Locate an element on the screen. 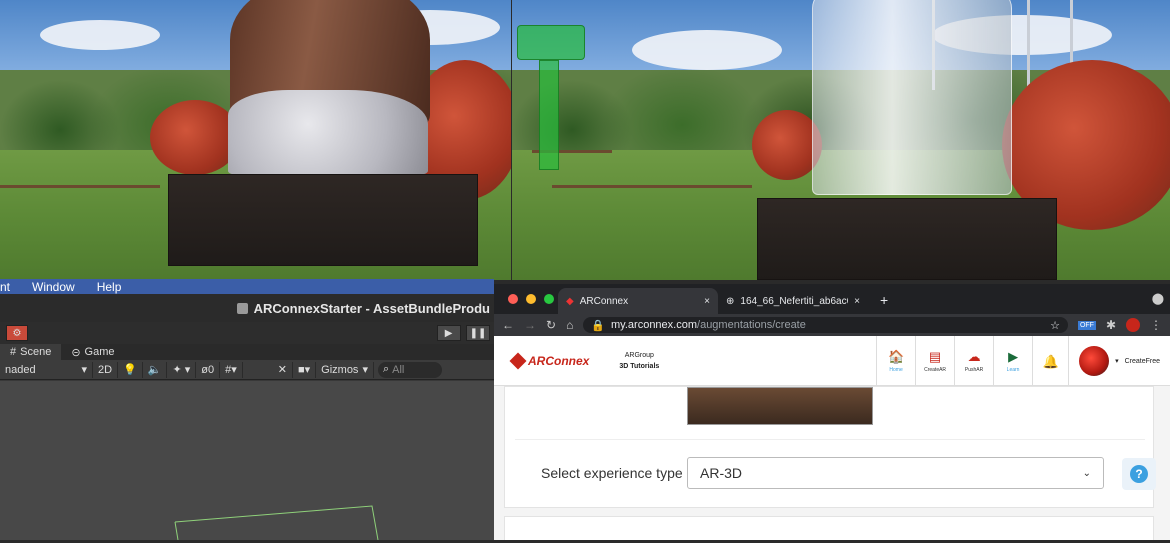  tab-scene: # Scene is located at coordinates (31, 352).